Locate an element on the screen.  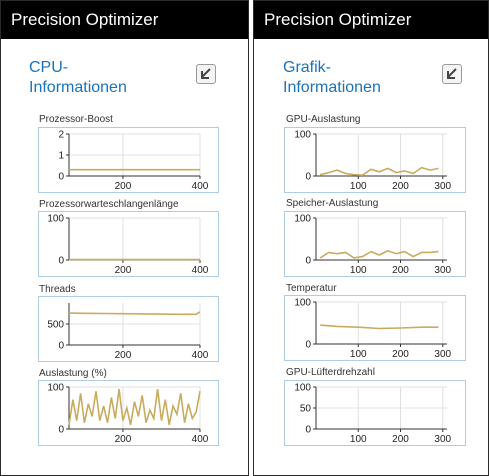
metric-label: Prozessor-Boost is located at coordinates (76, 119).